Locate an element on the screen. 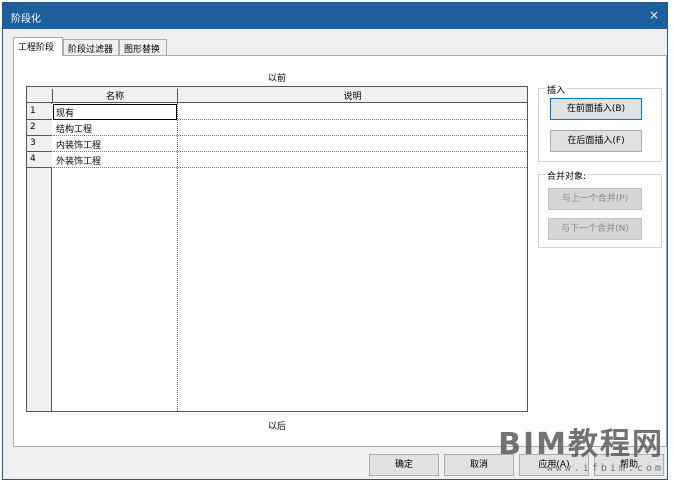  table-row: 1 现有 is located at coordinates (277, 112).